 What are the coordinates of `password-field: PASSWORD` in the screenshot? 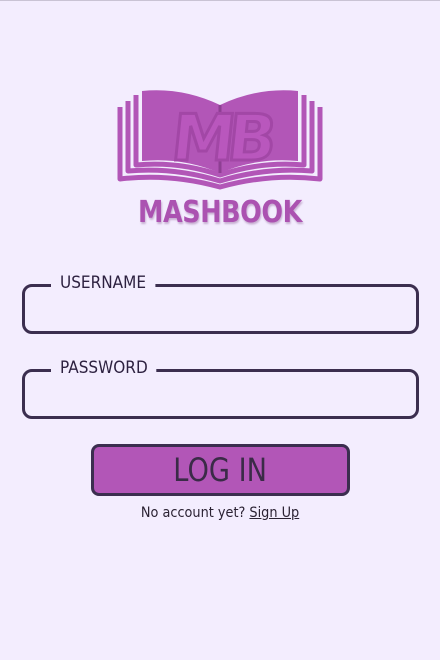 It's located at (220, 388).